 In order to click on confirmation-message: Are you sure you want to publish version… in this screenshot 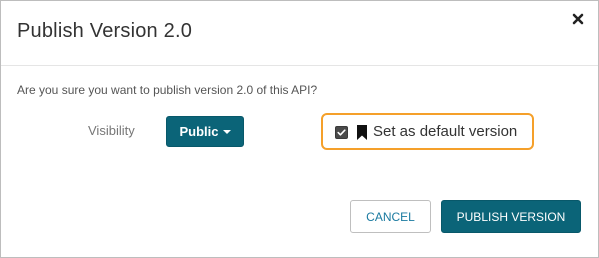, I will do `click(167, 90)`.